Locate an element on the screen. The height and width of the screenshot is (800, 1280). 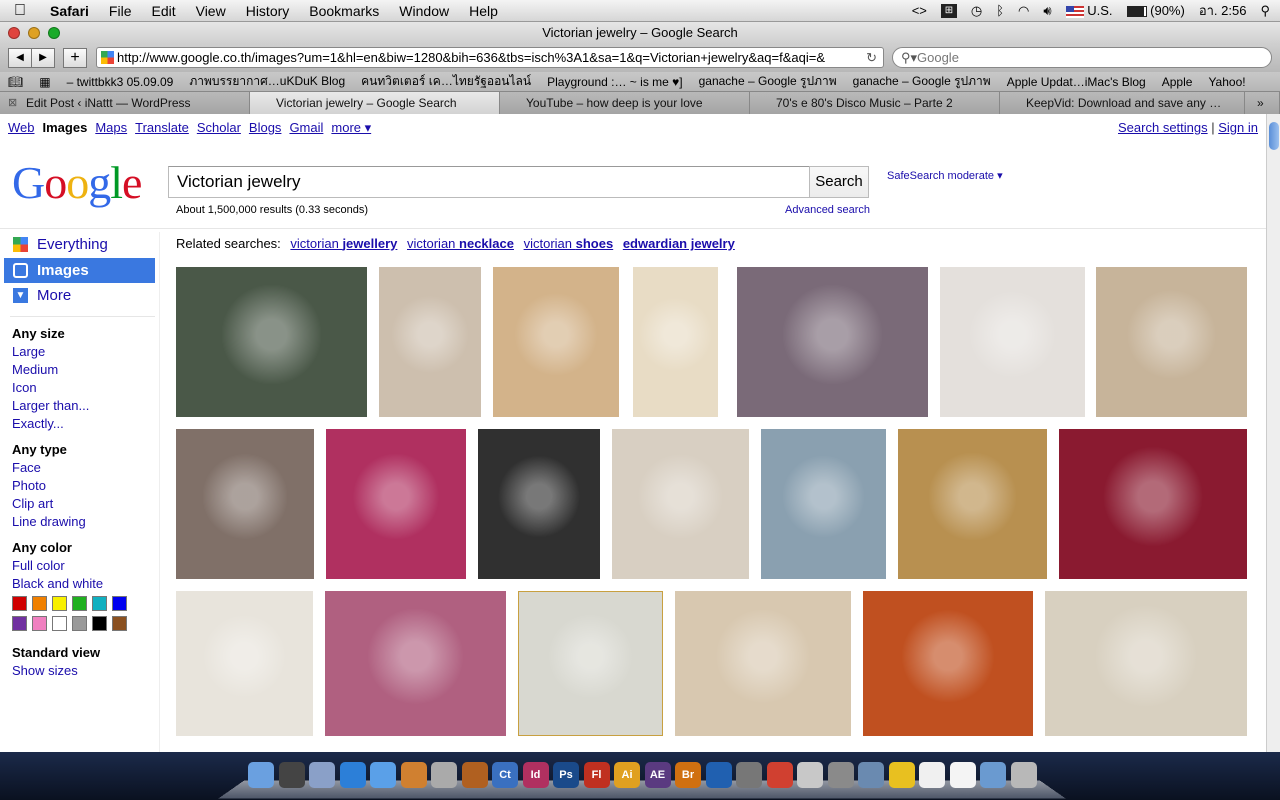
wifi-icon: ◠ is located at coordinates (1023, 11).